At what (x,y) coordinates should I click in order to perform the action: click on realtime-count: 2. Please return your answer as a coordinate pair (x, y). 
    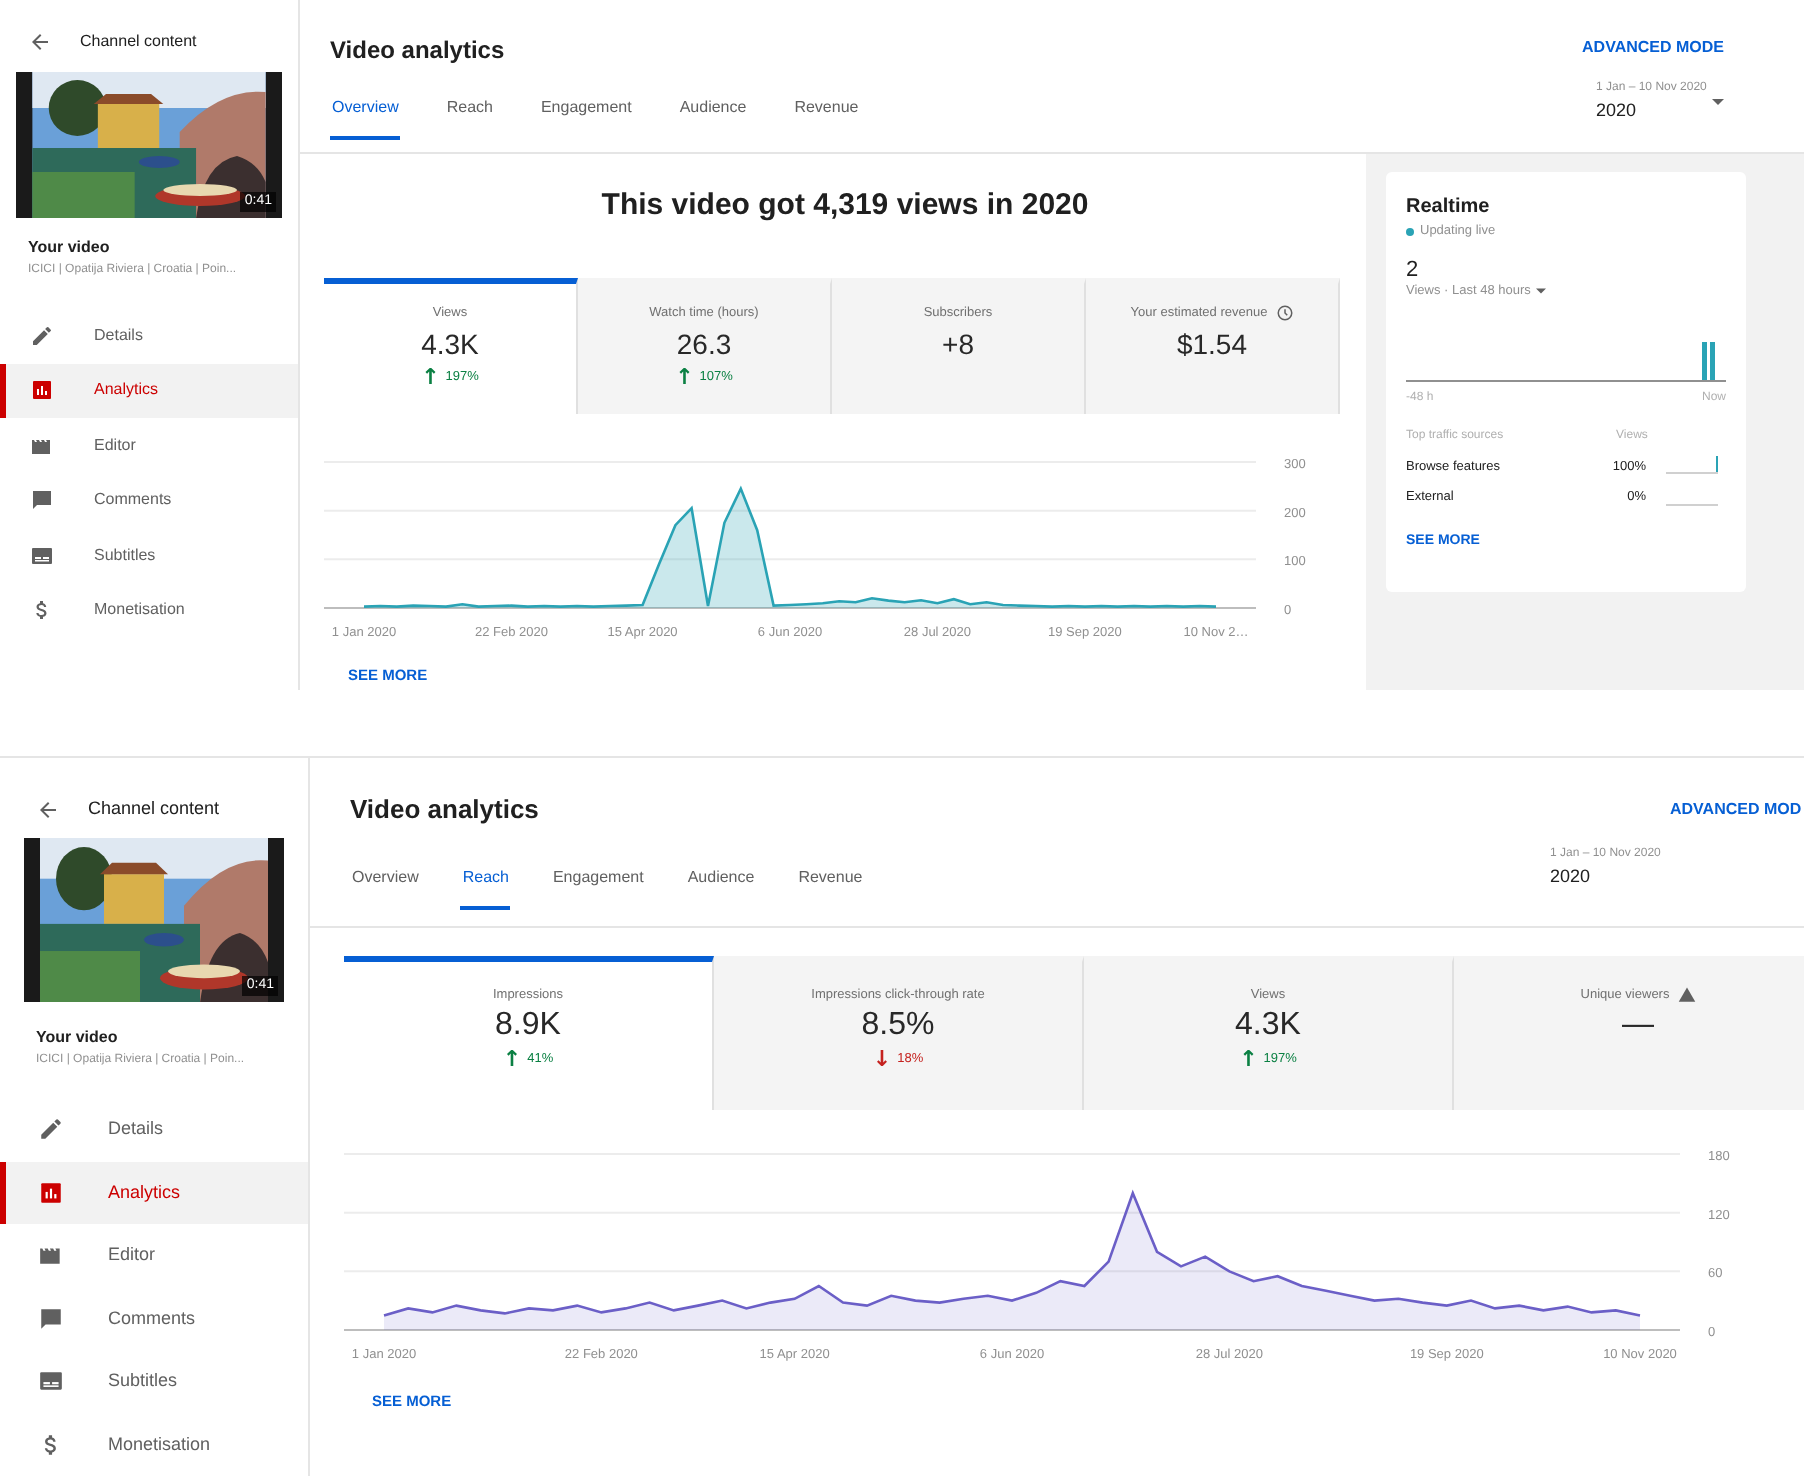
    Looking at the image, I should click on (1413, 269).